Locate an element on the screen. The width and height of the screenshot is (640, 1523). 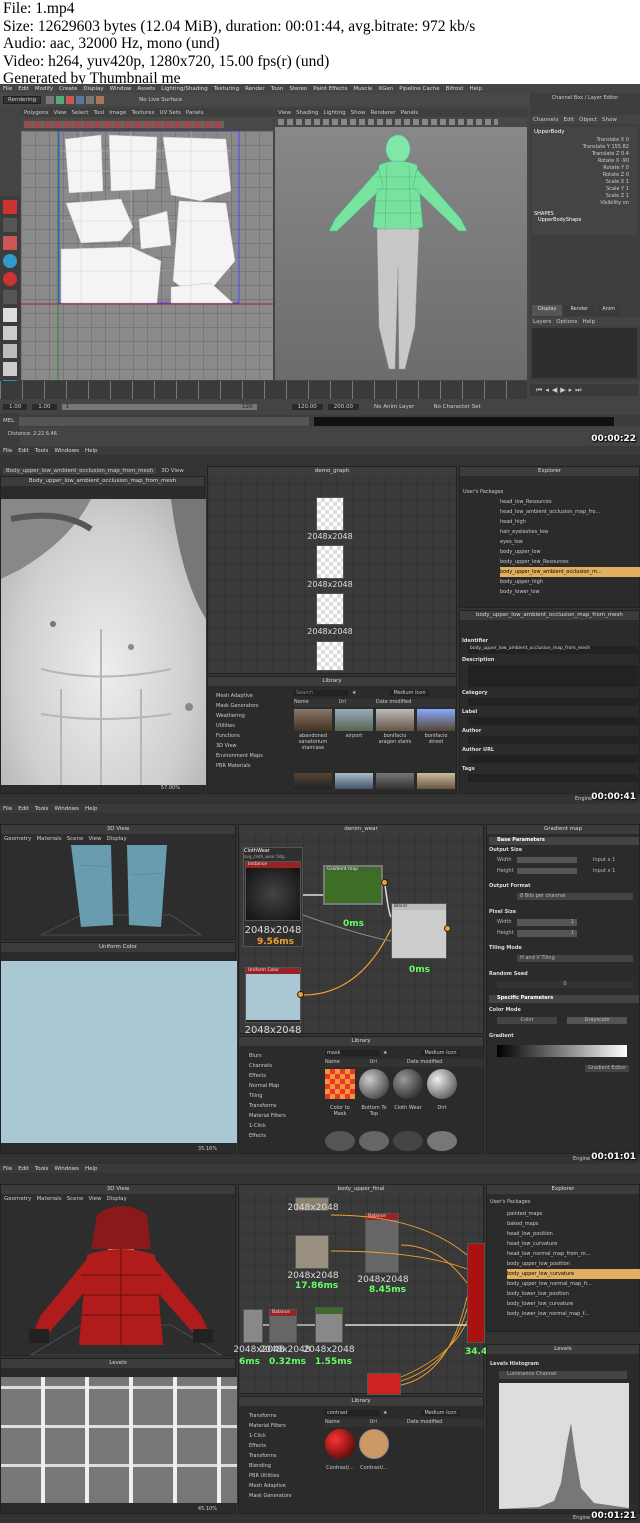
explorer-item-6: body_upper_low_curvature is located at coordinates (573, 1274).